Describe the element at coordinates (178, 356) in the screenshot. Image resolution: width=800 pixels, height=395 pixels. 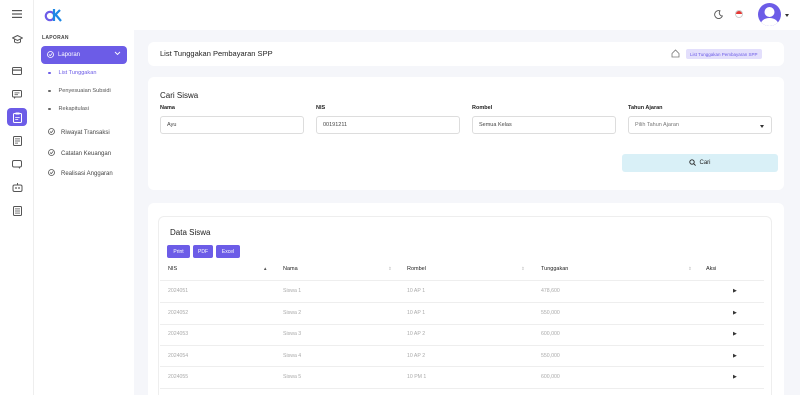
I see `cell-nis: 2024054` at that location.